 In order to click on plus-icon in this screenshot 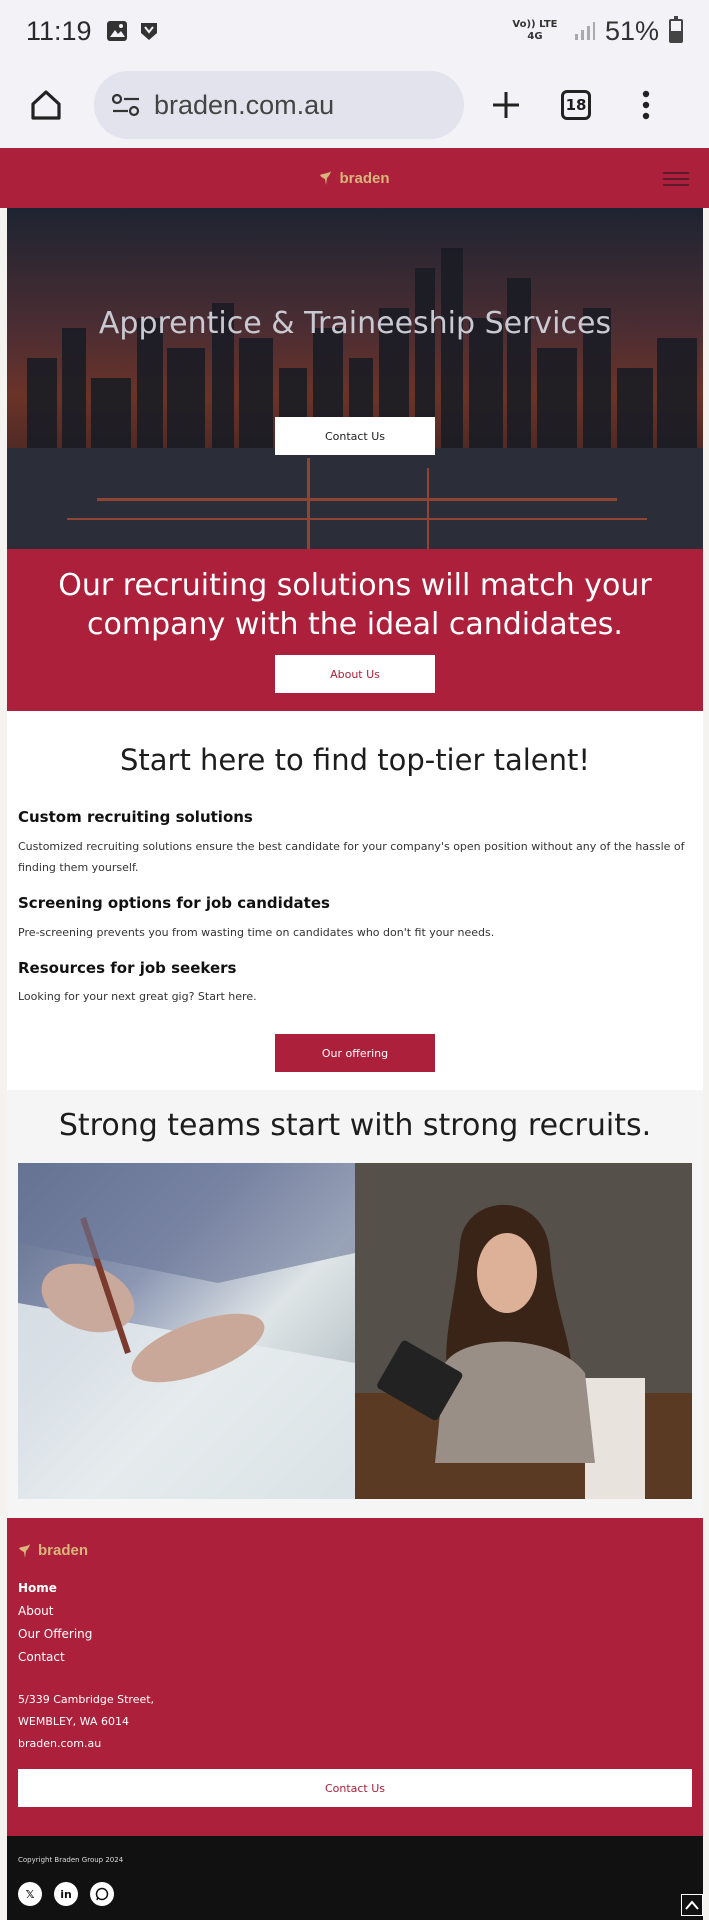, I will do `click(506, 105)`.